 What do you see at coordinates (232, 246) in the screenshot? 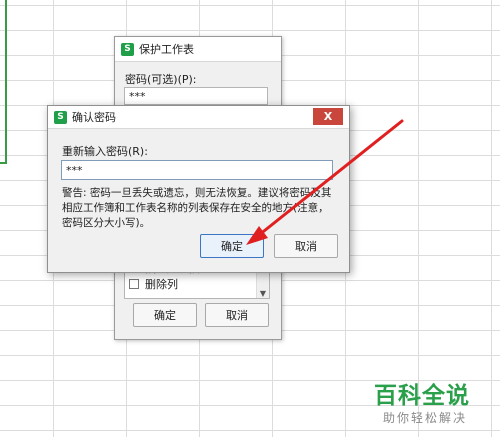
I see `confirm-ok-button: 确定` at bounding box center [232, 246].